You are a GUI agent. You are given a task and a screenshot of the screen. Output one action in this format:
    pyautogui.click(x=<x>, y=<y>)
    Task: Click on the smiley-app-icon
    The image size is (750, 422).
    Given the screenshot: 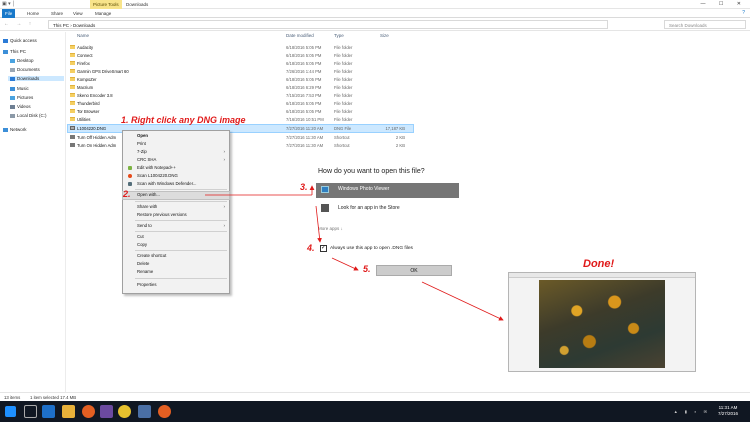 What is the action you would take?
    pyautogui.click(x=124, y=411)
    